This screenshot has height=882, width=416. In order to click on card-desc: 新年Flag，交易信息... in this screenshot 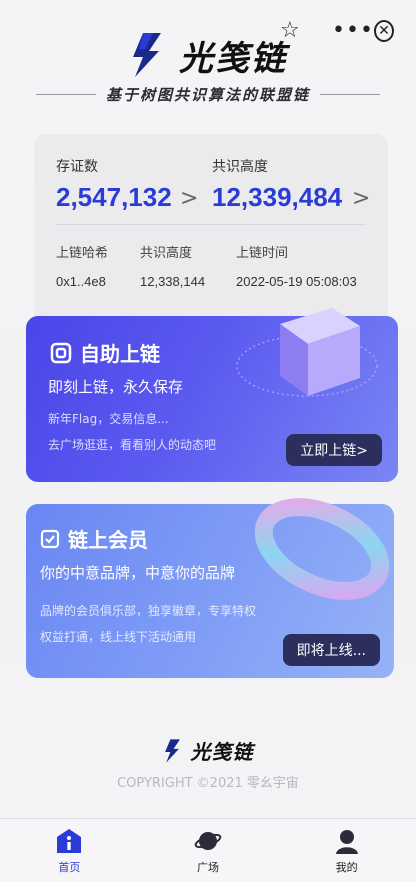, I will do `click(108, 419)`.